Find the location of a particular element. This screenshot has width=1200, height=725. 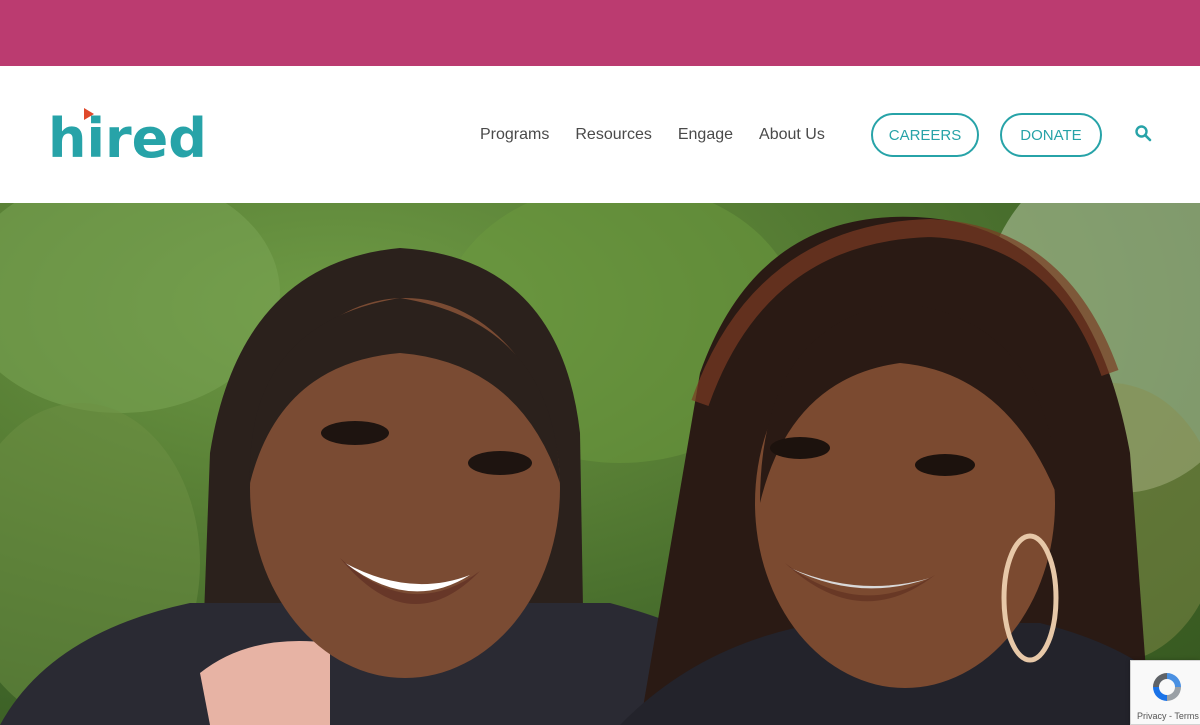

donate-button: DONATE is located at coordinates (1051, 135).